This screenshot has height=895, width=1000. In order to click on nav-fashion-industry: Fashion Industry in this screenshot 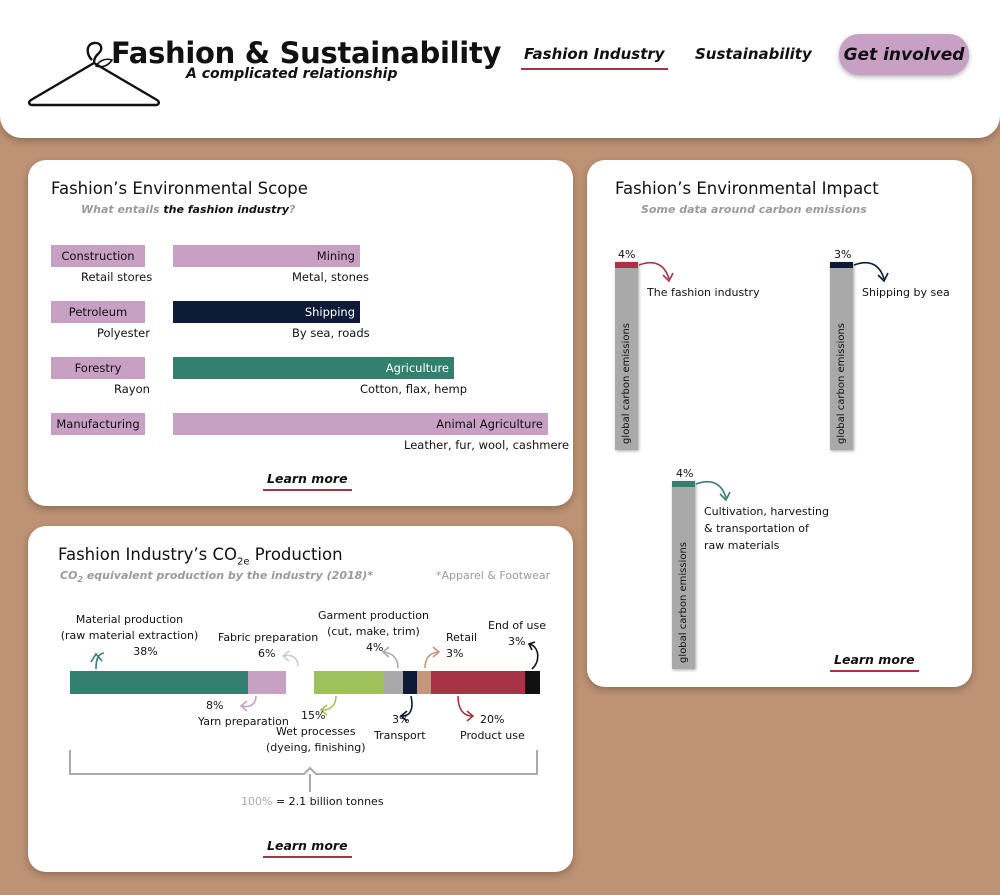, I will do `click(594, 57)`.